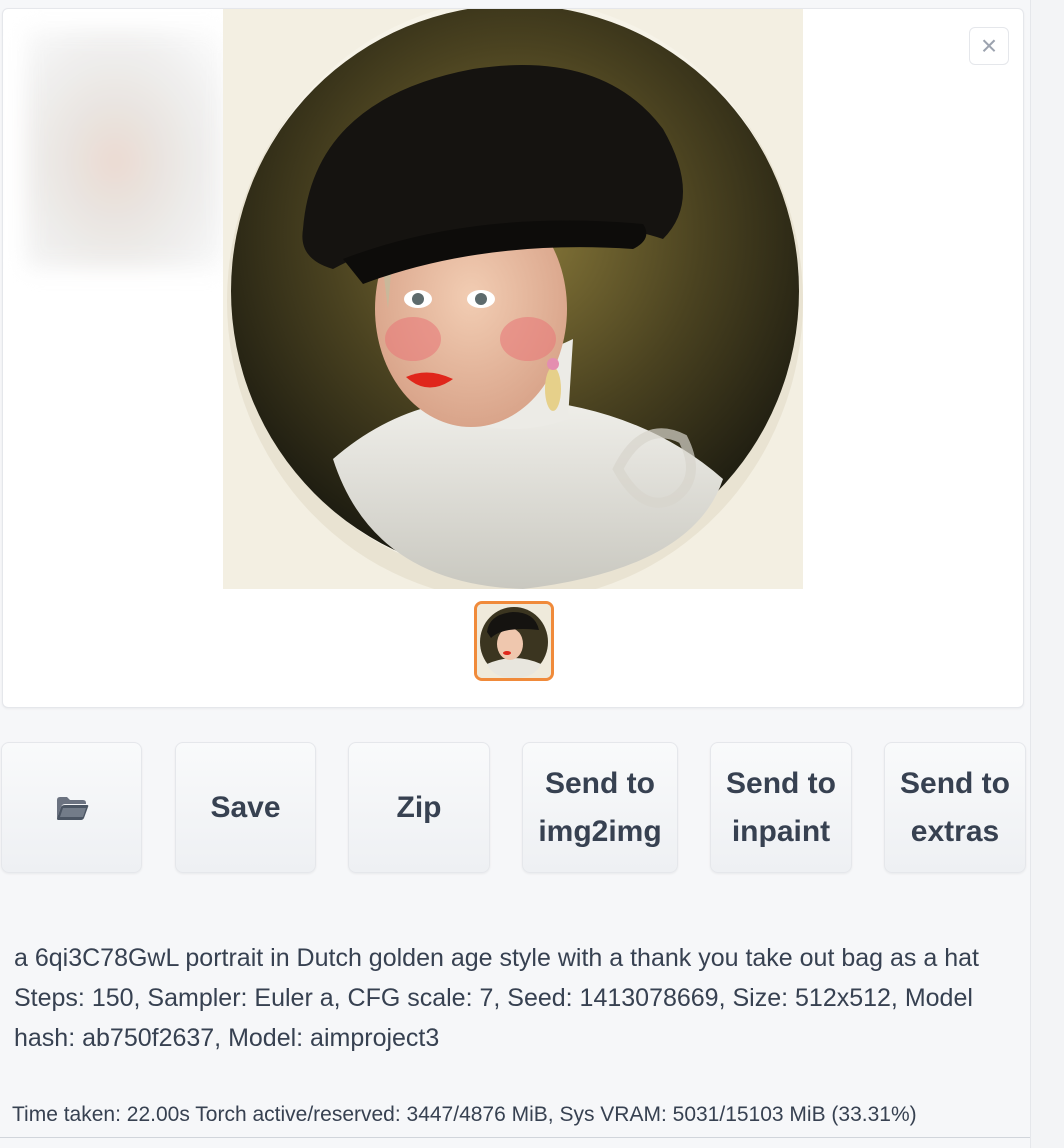 This screenshot has width=1064, height=1148. What do you see at coordinates (419, 807) in the screenshot?
I see `zip-button: Zip` at bounding box center [419, 807].